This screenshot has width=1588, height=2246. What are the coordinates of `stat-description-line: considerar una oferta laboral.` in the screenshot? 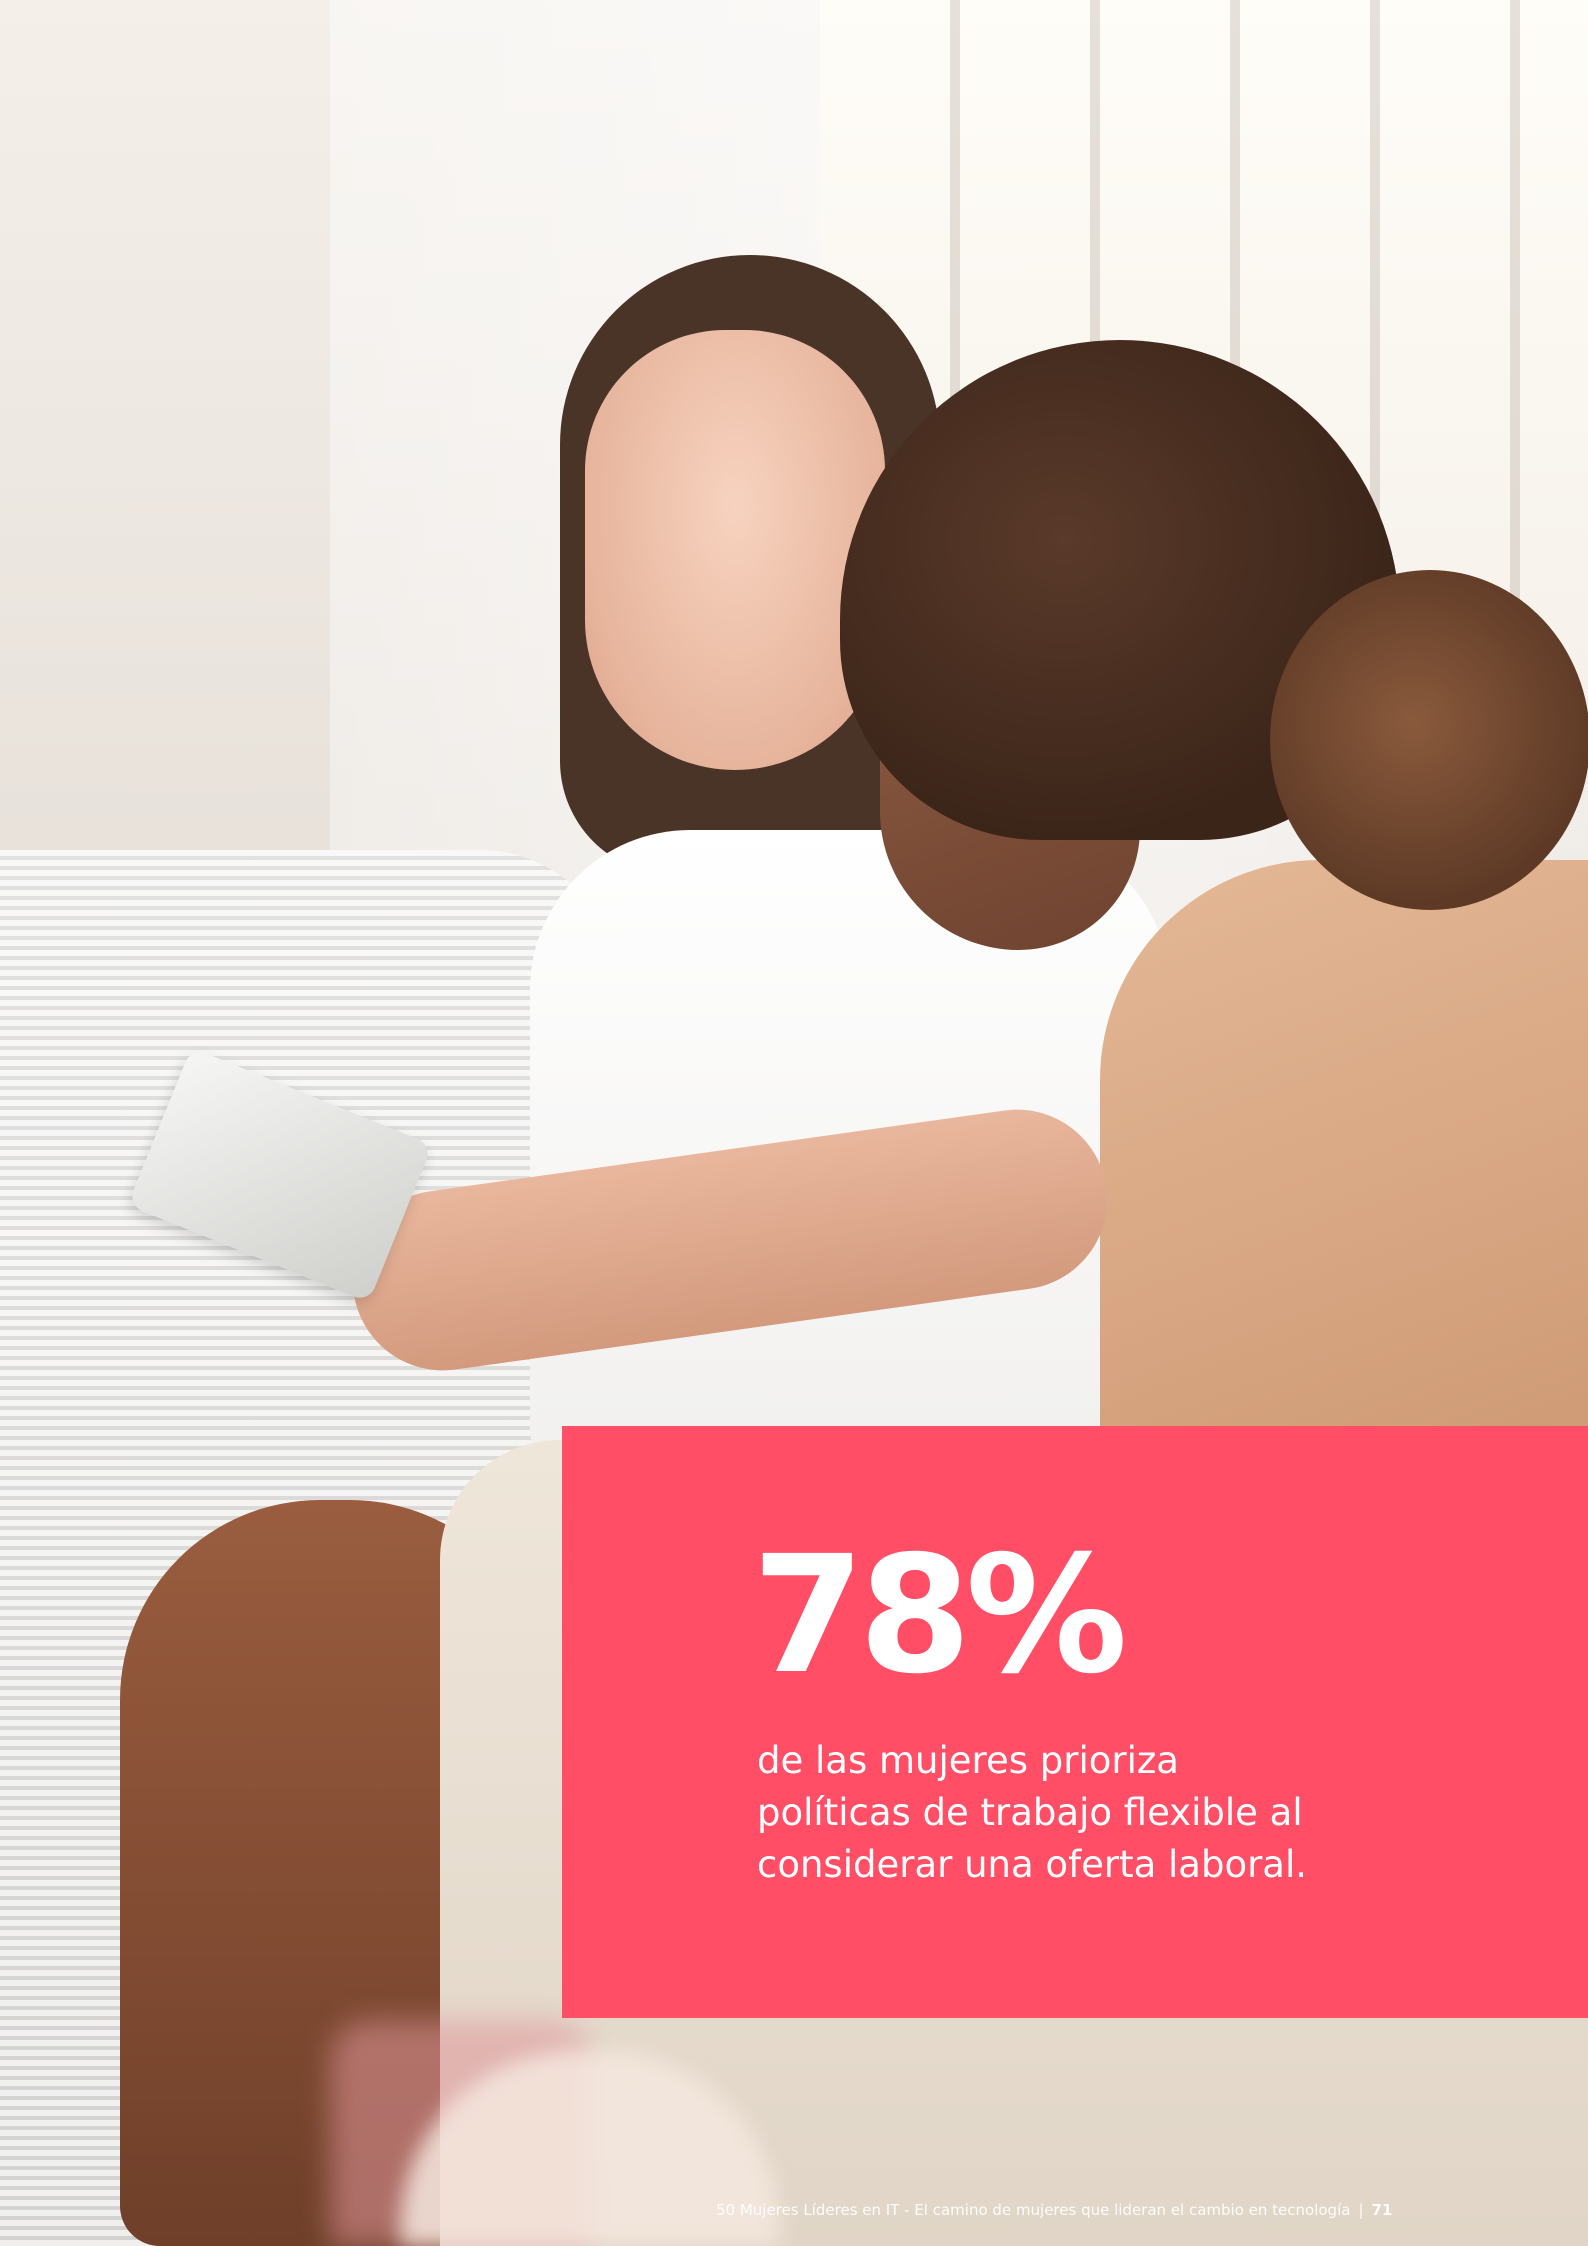 It's located at (1032, 1864).